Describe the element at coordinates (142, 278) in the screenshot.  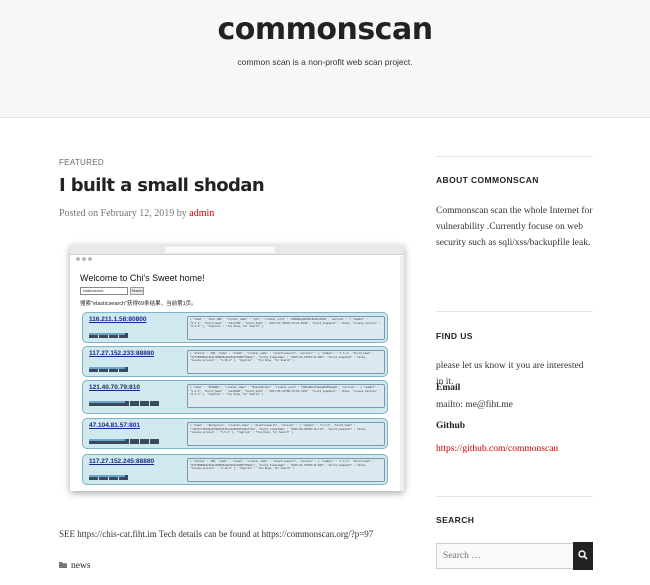
I see `screenshot-heading: Welcome to Chi's Sweet home!` at that location.